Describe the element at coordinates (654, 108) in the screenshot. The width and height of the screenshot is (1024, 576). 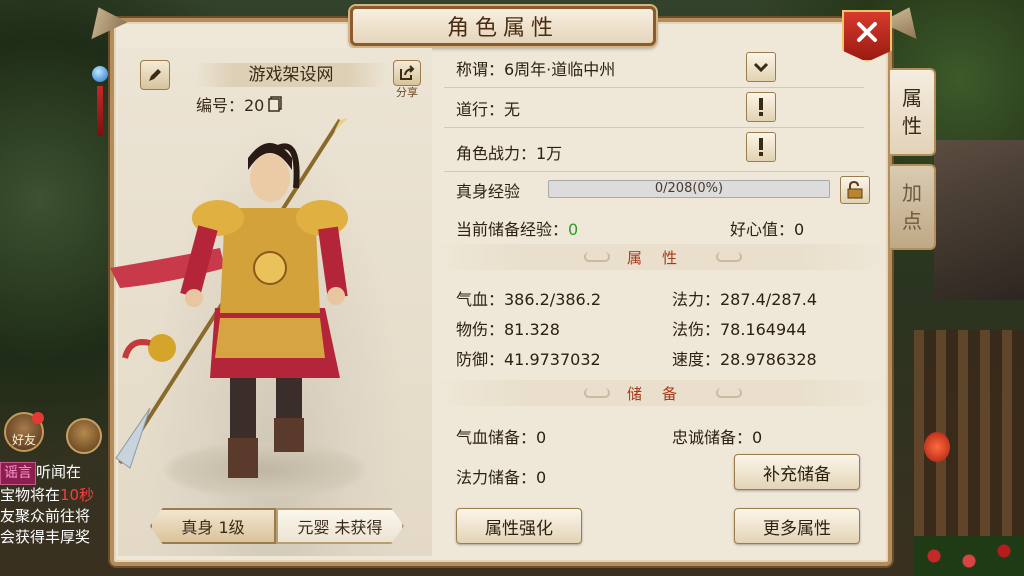
I see `daoxing-row: 道行：无` at that location.